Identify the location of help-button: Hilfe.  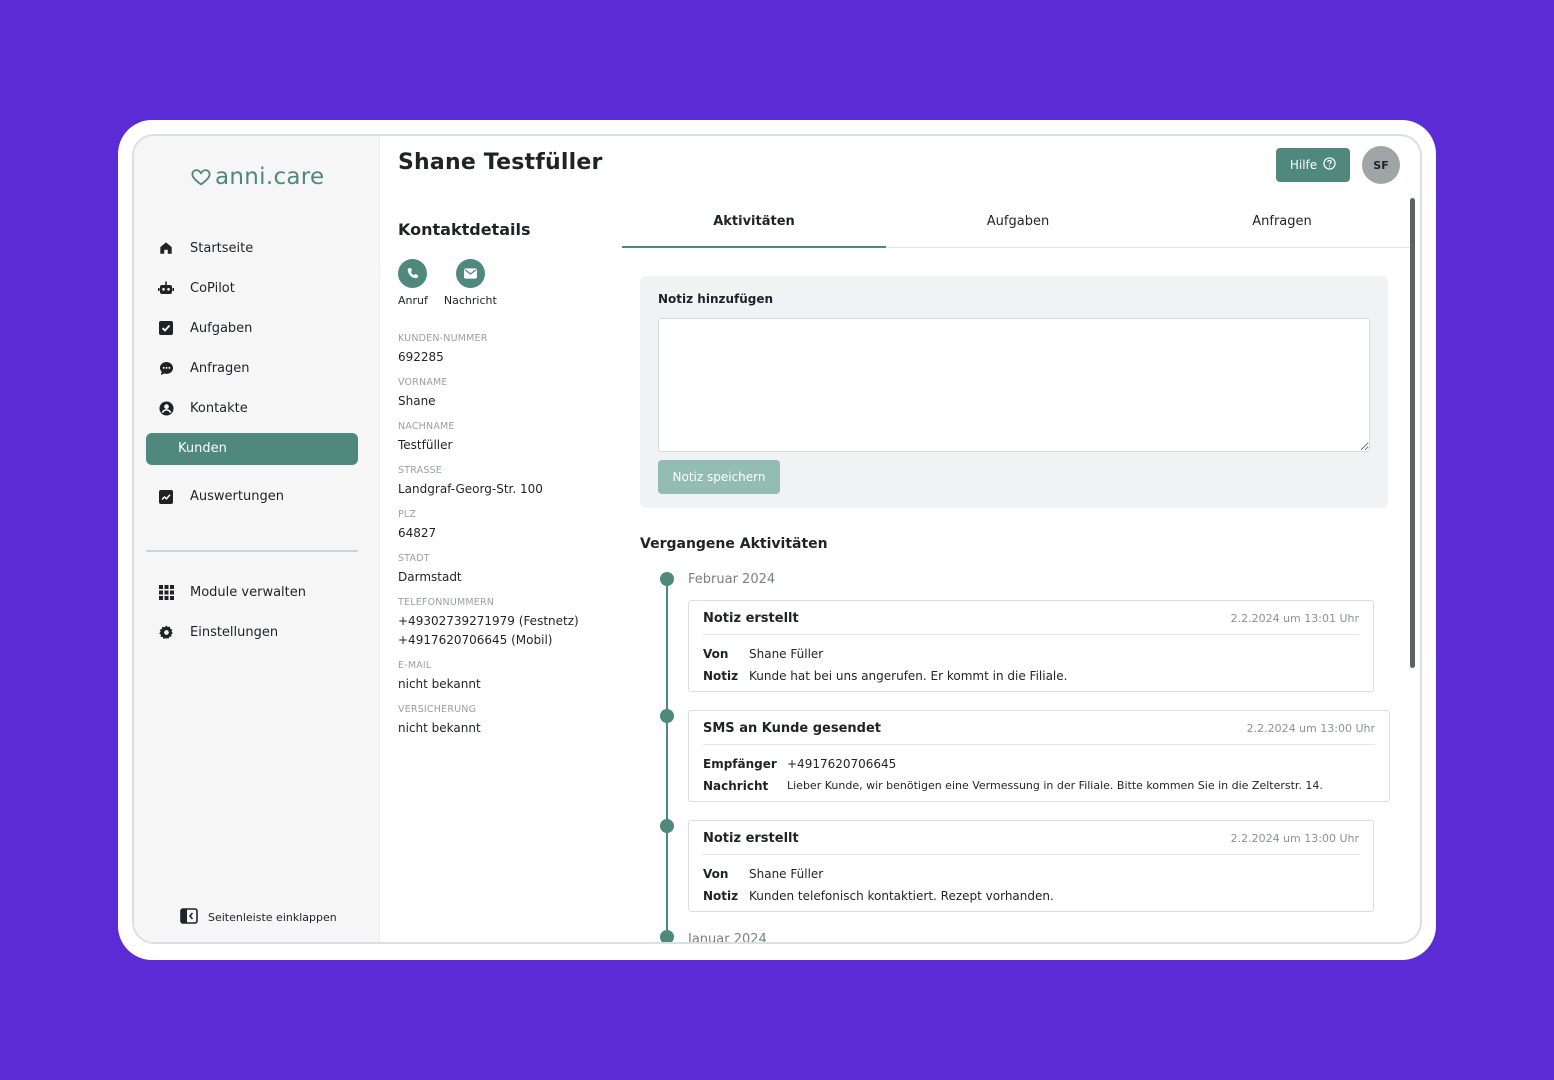
(1313, 165).